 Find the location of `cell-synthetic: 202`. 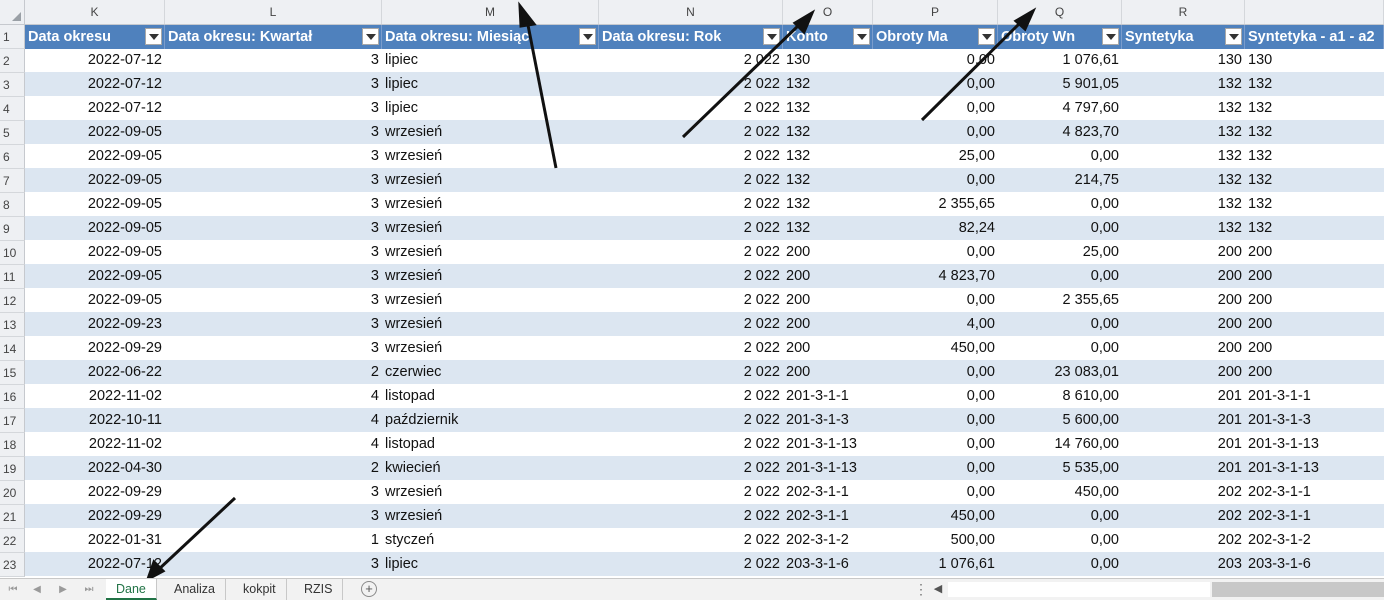

cell-synthetic: 202 is located at coordinates (1183, 540).